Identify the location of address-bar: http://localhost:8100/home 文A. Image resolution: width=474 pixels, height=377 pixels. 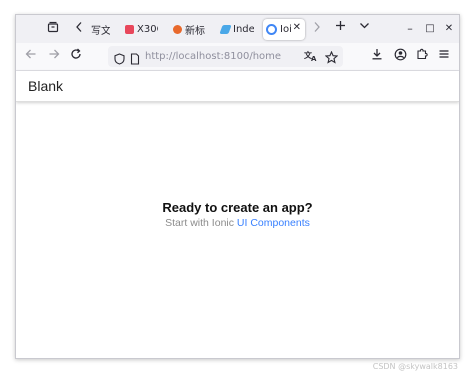
(225, 56).